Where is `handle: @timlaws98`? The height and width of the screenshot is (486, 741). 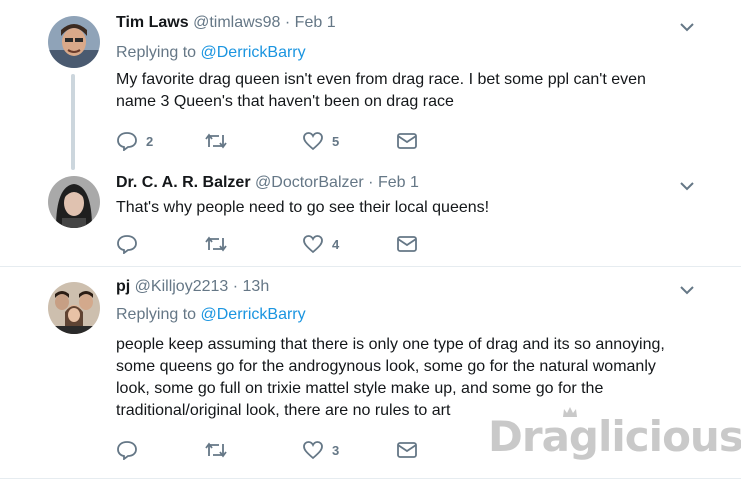
handle: @timlaws98 is located at coordinates (236, 22).